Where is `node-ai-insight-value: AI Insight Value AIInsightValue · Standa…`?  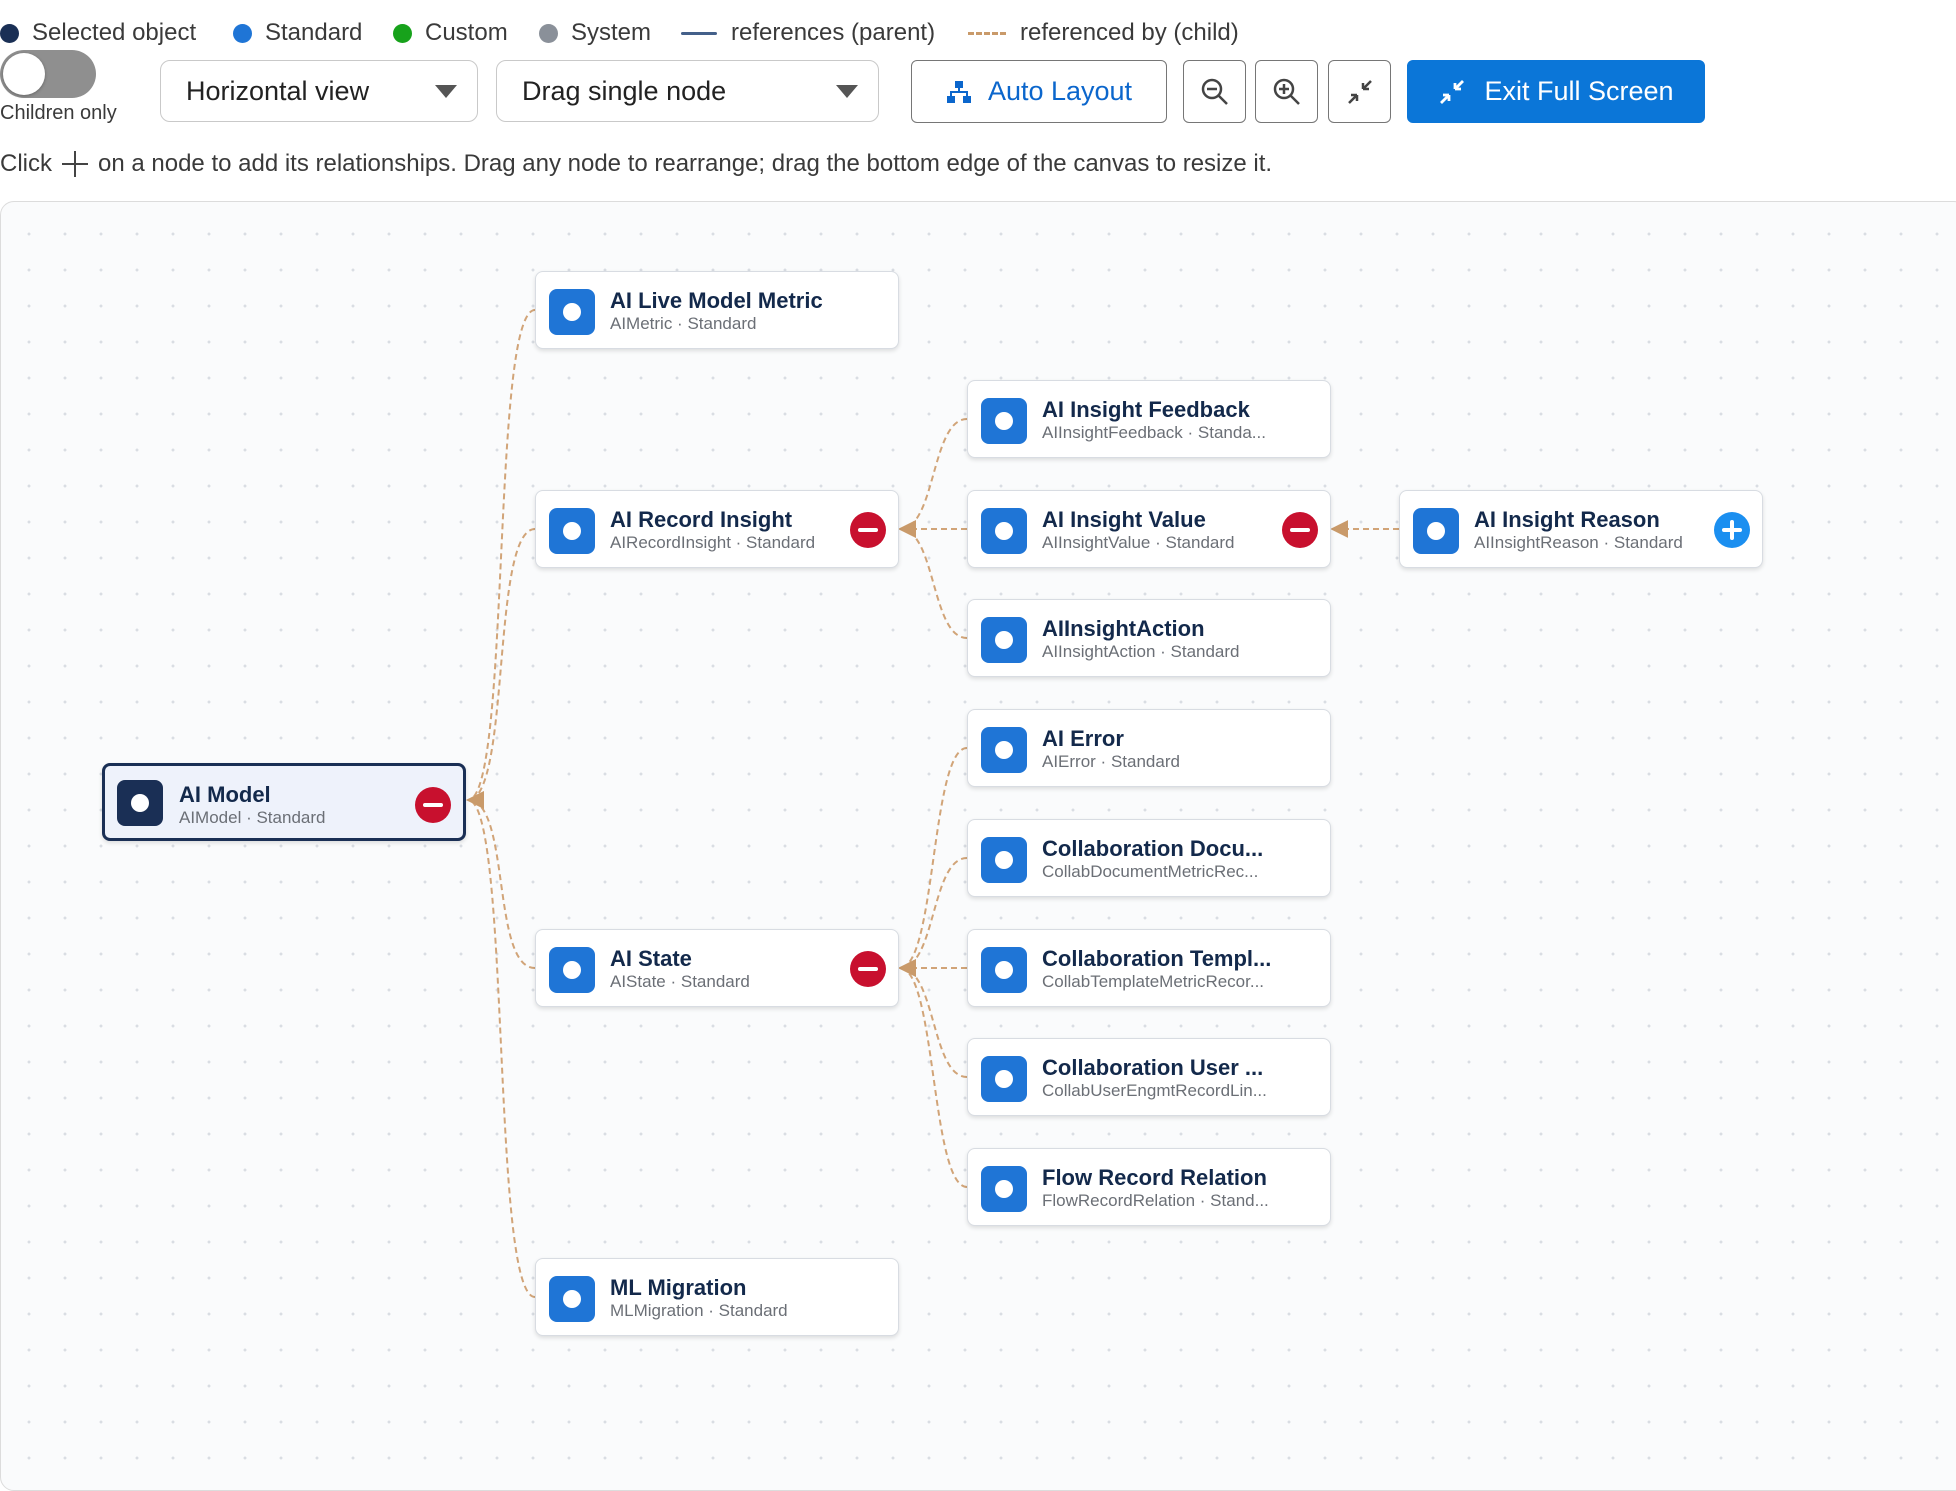 node-ai-insight-value: AI Insight Value AIInsightValue · Standa… is located at coordinates (1149, 529).